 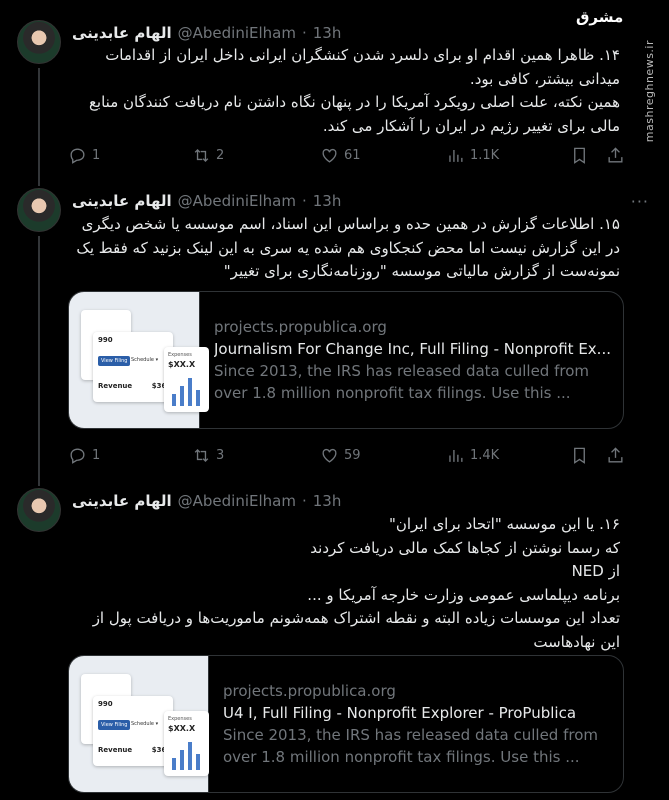 What do you see at coordinates (360, 201) in the screenshot?
I see `tweet-header: الهام عابدینی @AbediniElham · 13h ···` at bounding box center [360, 201].